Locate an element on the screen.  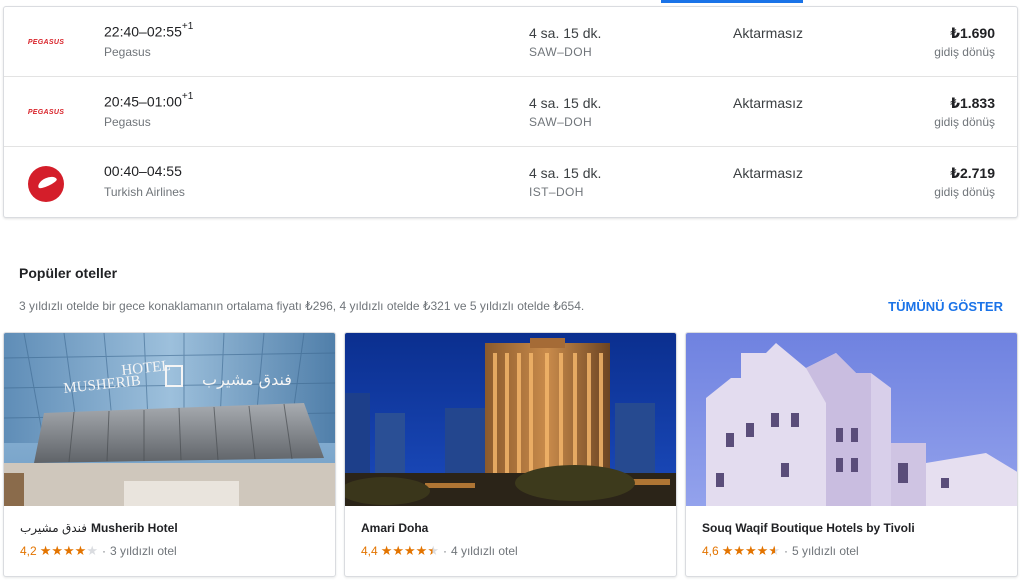
hotel-class: 3 yıldızlı otel is located at coordinates (143, 551).